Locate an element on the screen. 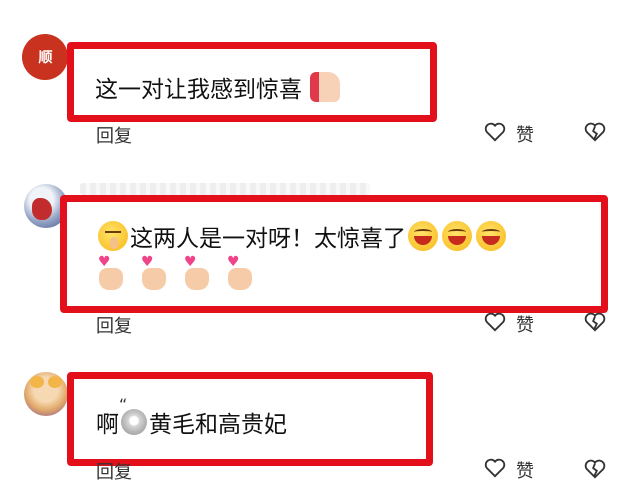  username-blurred is located at coordinates (225, 189).